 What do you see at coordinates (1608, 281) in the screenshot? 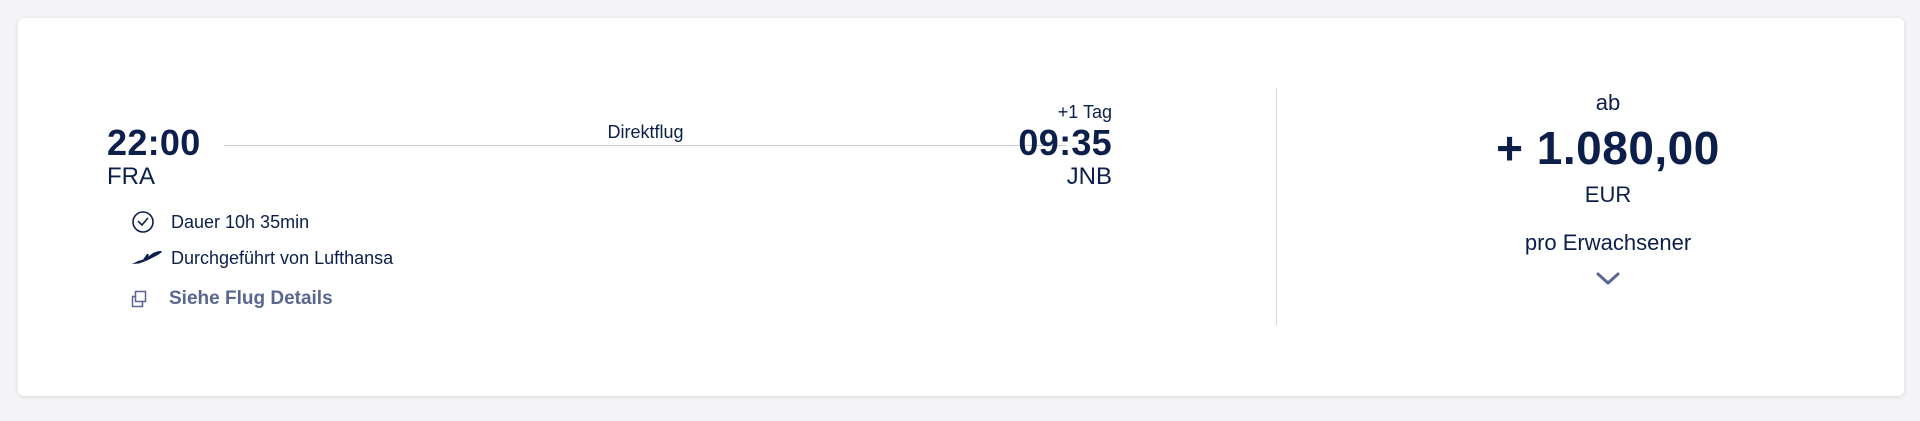
I see `chevron-down-icon` at bounding box center [1608, 281].